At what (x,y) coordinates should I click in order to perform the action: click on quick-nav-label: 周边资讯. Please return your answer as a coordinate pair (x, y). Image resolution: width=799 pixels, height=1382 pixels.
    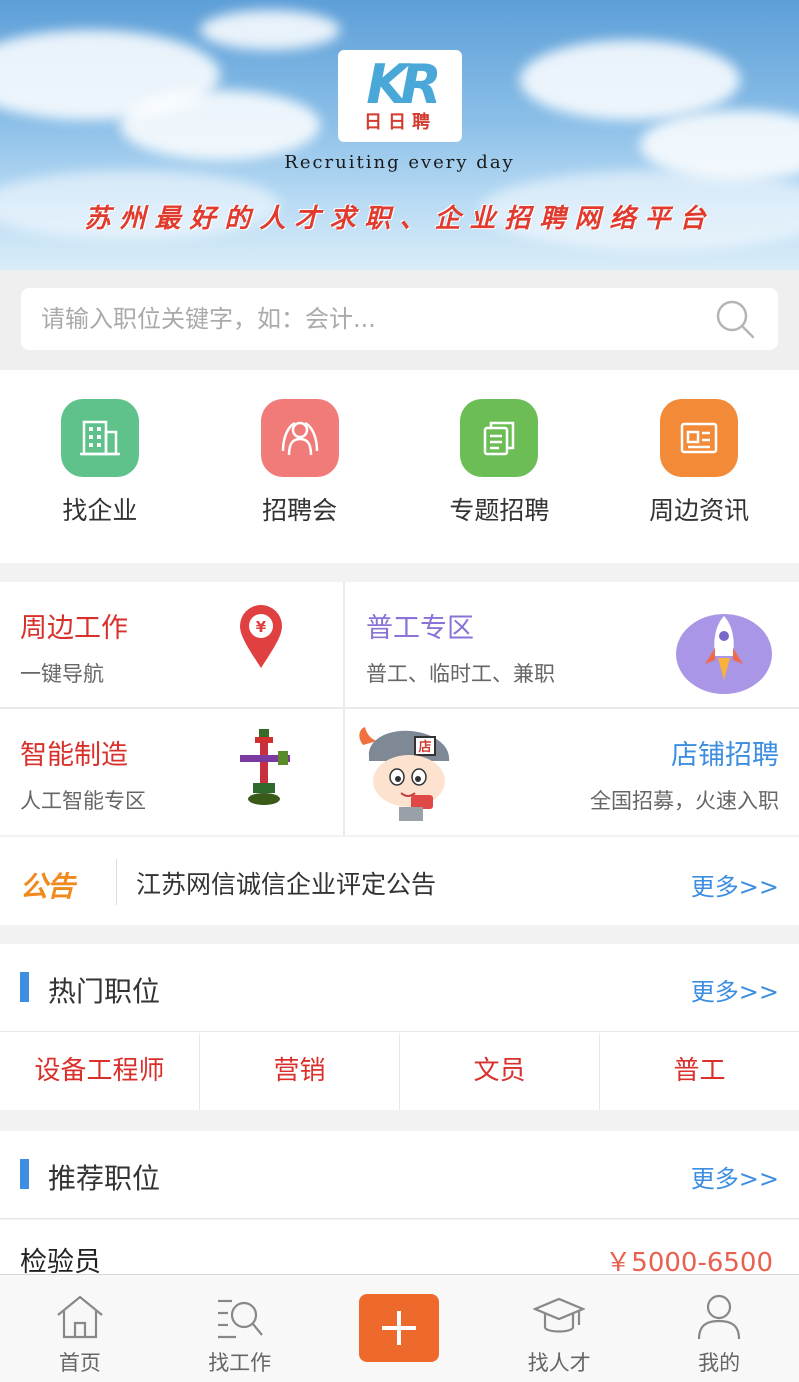
    Looking at the image, I should click on (699, 510).